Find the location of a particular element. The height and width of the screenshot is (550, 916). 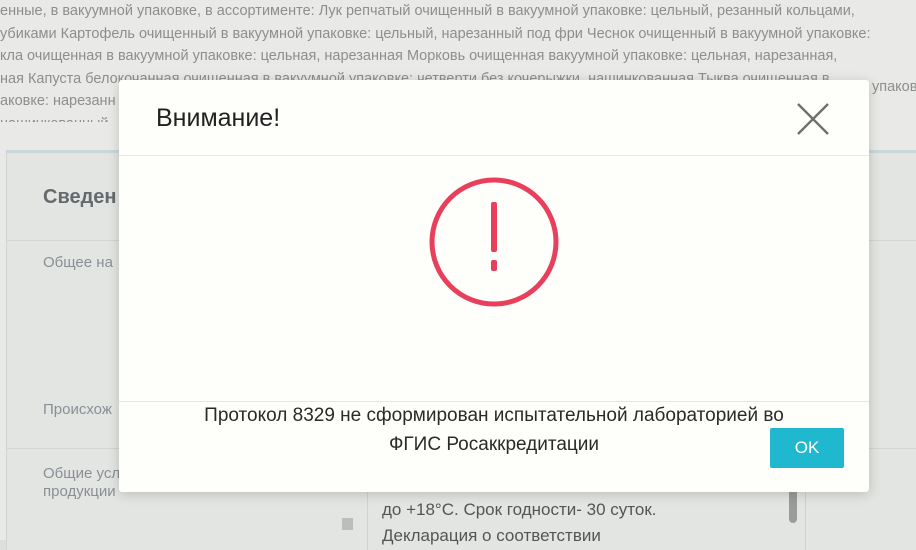

alert-exclamation-icon is located at coordinates (494, 242).